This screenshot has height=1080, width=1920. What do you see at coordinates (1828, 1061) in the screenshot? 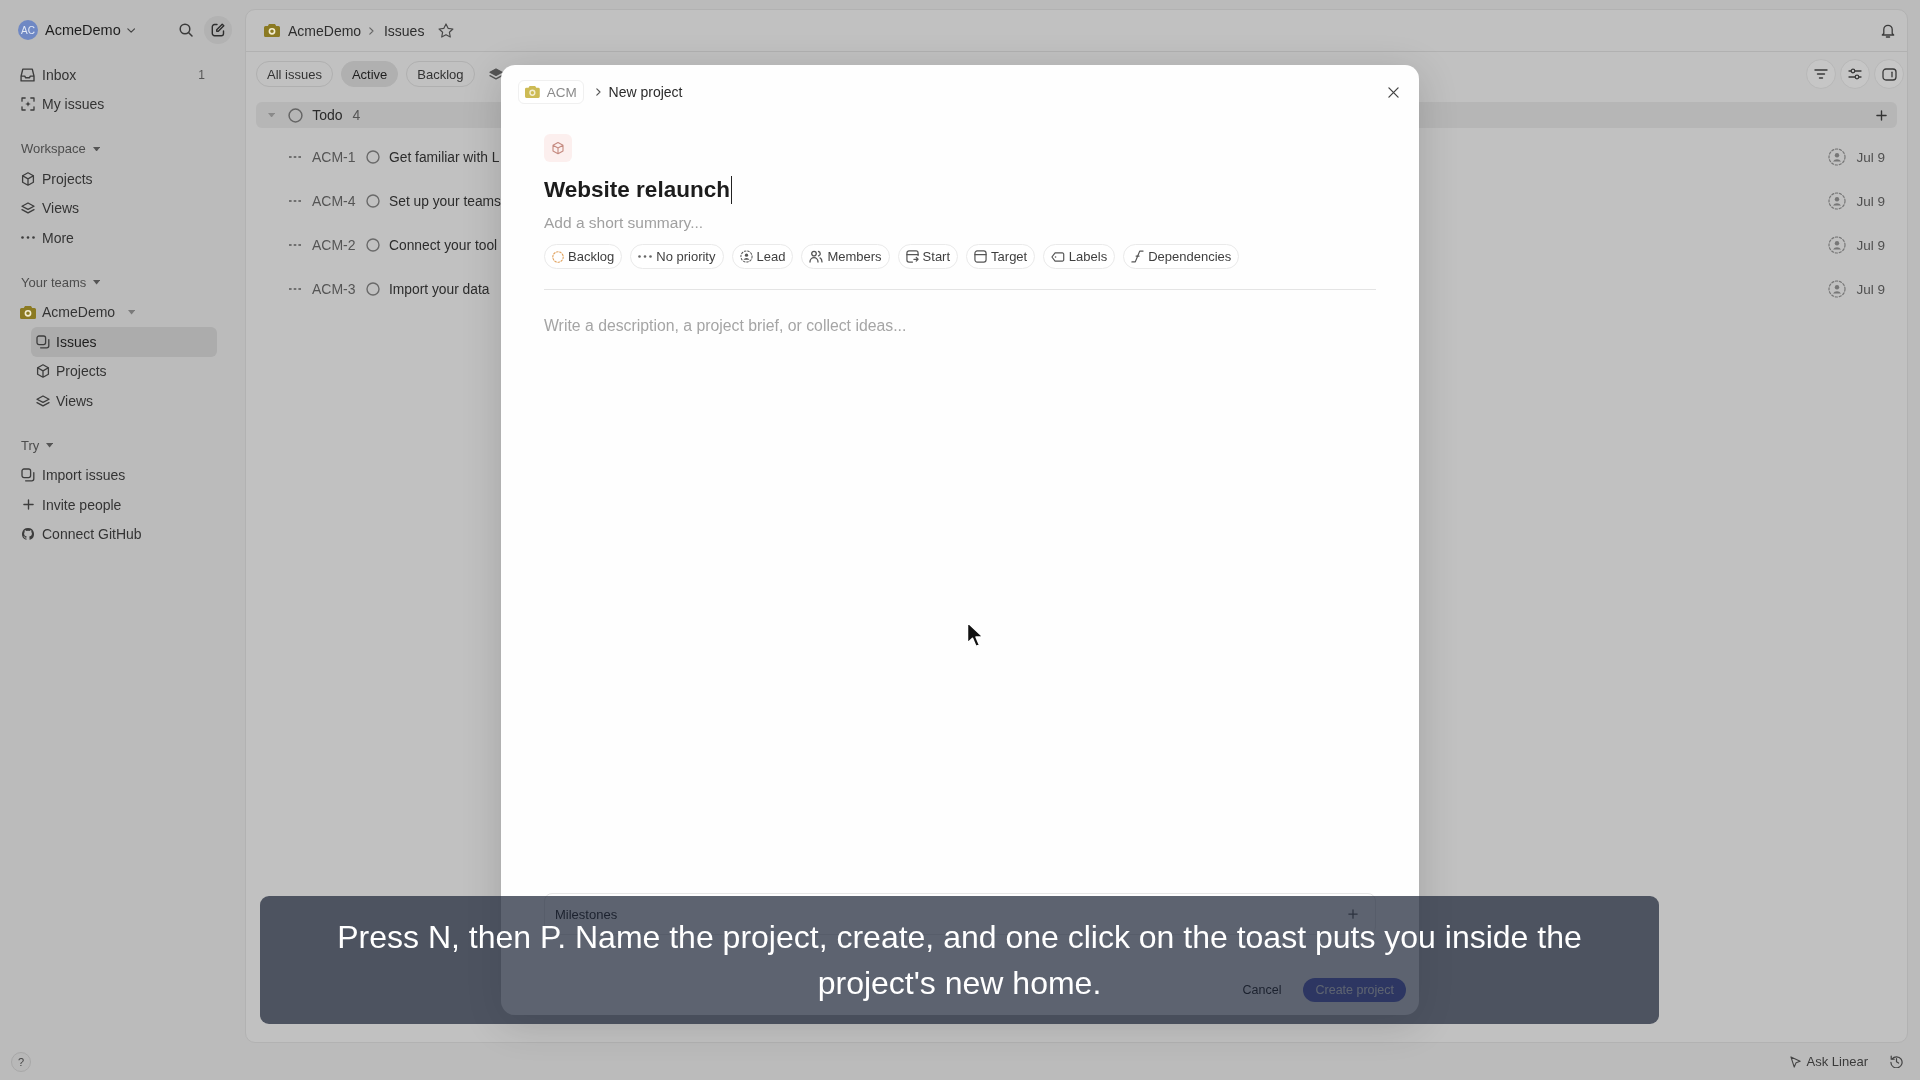
I see `ask-button: Ask Linear` at bounding box center [1828, 1061].